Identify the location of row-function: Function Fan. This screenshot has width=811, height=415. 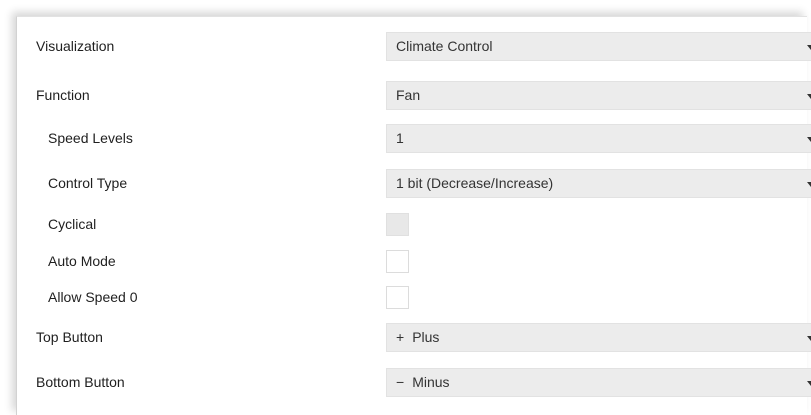
(414, 95).